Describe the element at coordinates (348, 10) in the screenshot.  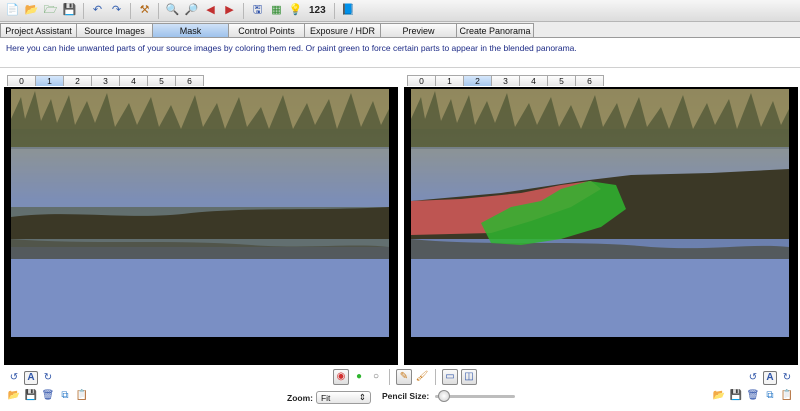
I see `help-icon: 📘` at that location.